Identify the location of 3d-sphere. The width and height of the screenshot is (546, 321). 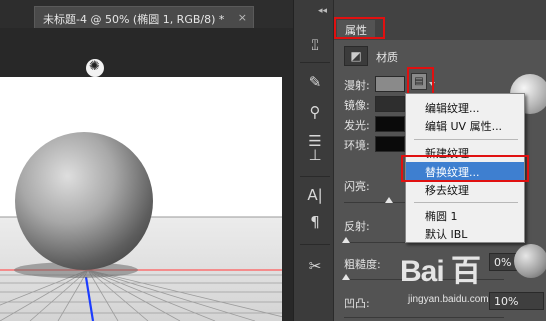
(84, 201).